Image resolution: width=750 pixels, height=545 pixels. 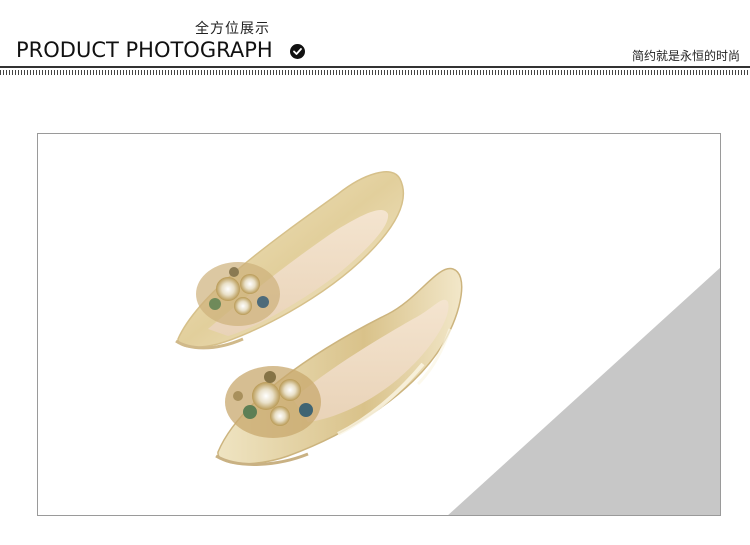 I want to click on back-shoe, so click(x=290, y=260).